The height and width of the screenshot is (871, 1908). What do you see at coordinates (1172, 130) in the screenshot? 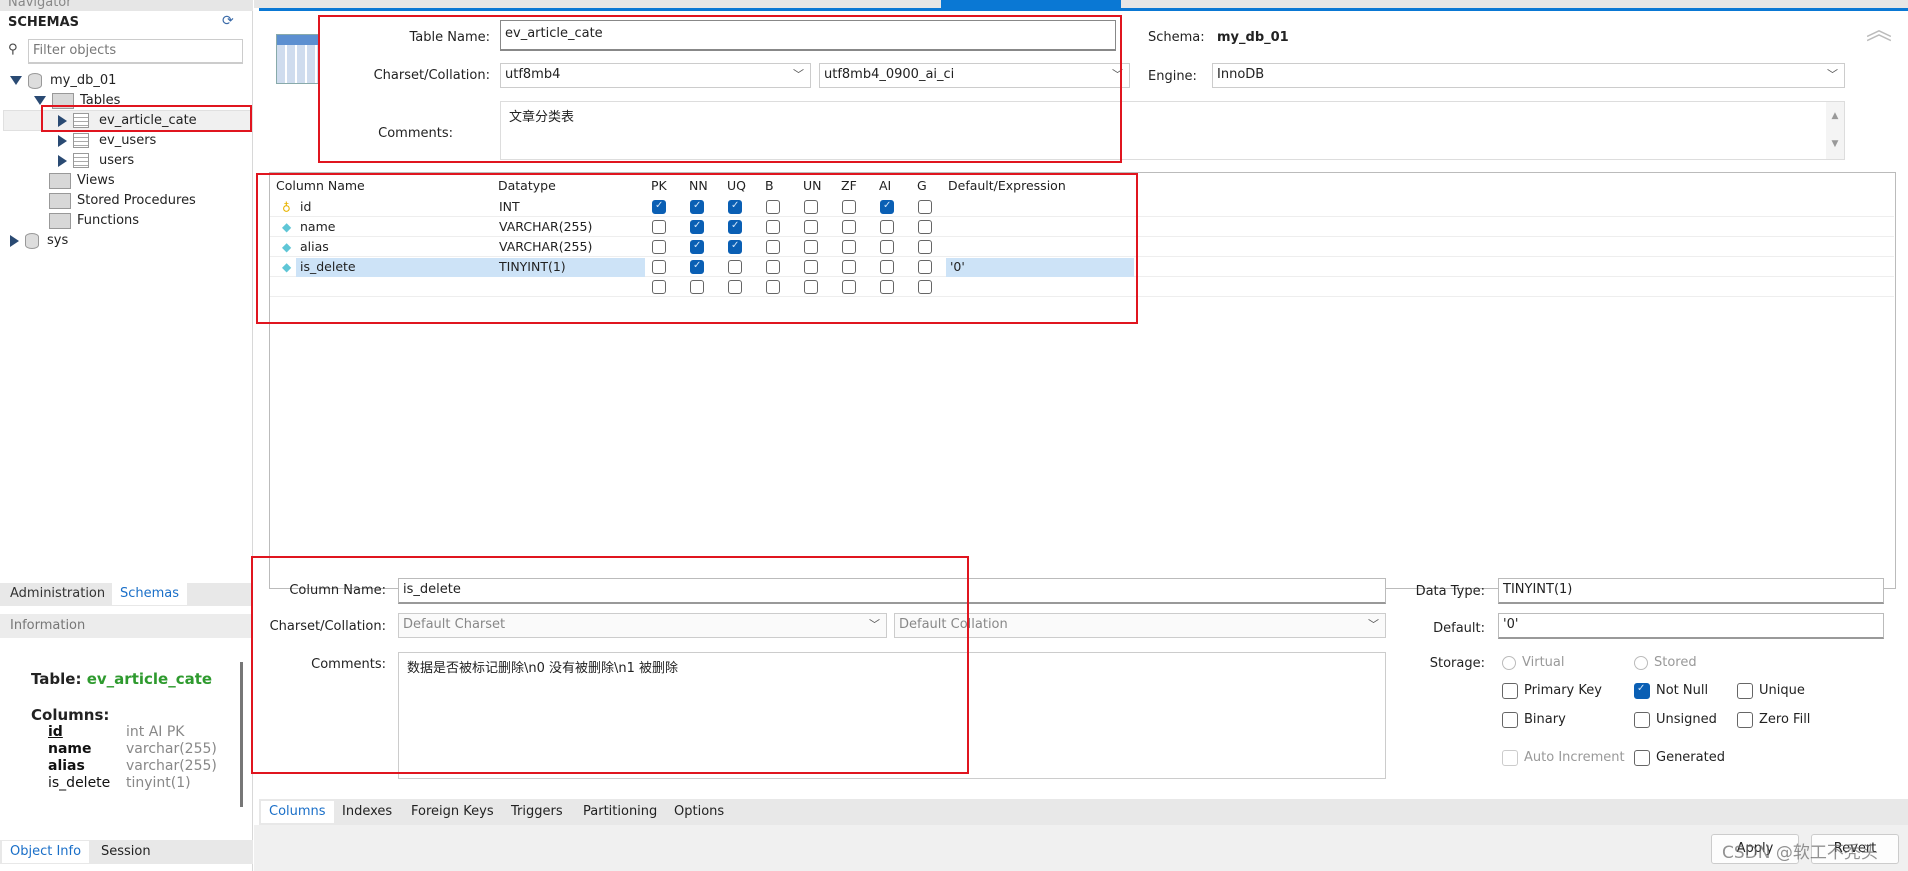
I see `table-comments-textarea: 文章分类表 ▲ ▼` at bounding box center [1172, 130].